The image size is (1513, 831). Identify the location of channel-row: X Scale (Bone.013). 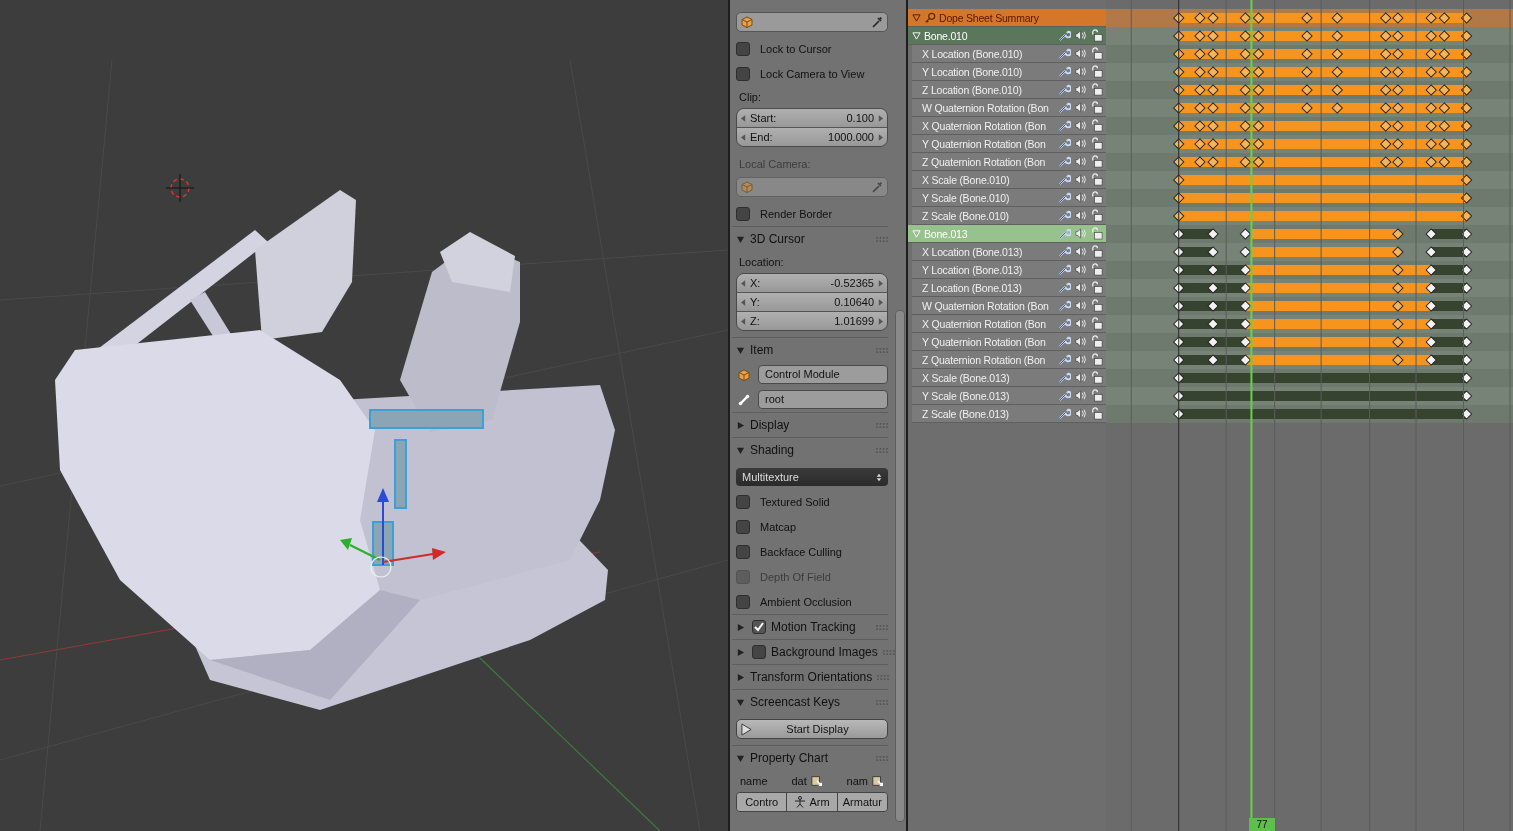
(1009, 378).